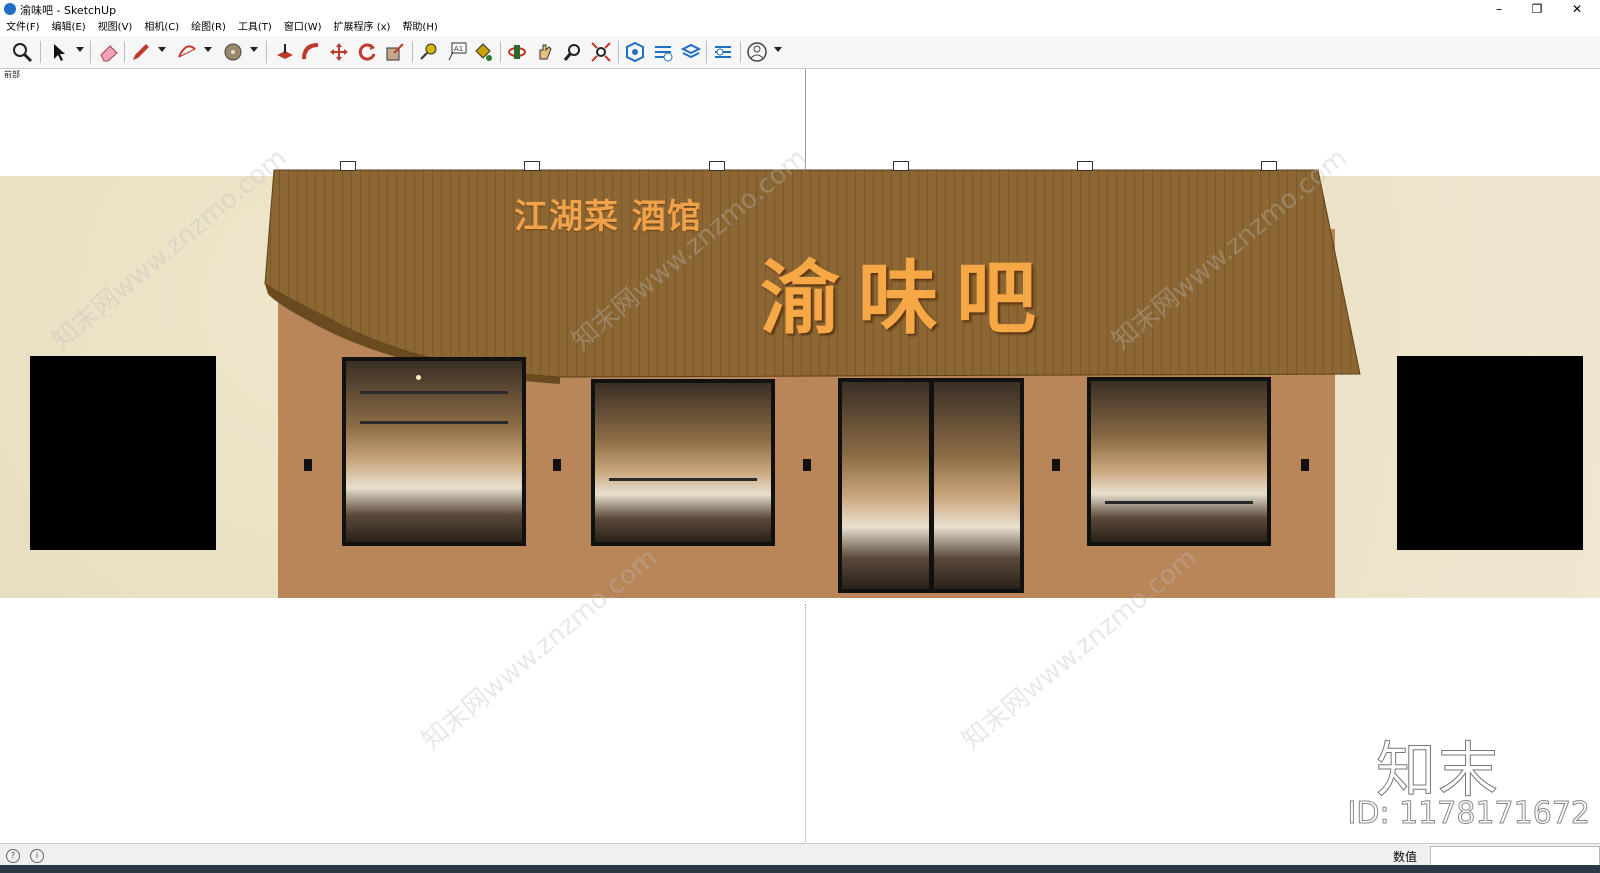 The height and width of the screenshot is (873, 1600). I want to click on menu-help: 帮助(H), so click(419, 28).